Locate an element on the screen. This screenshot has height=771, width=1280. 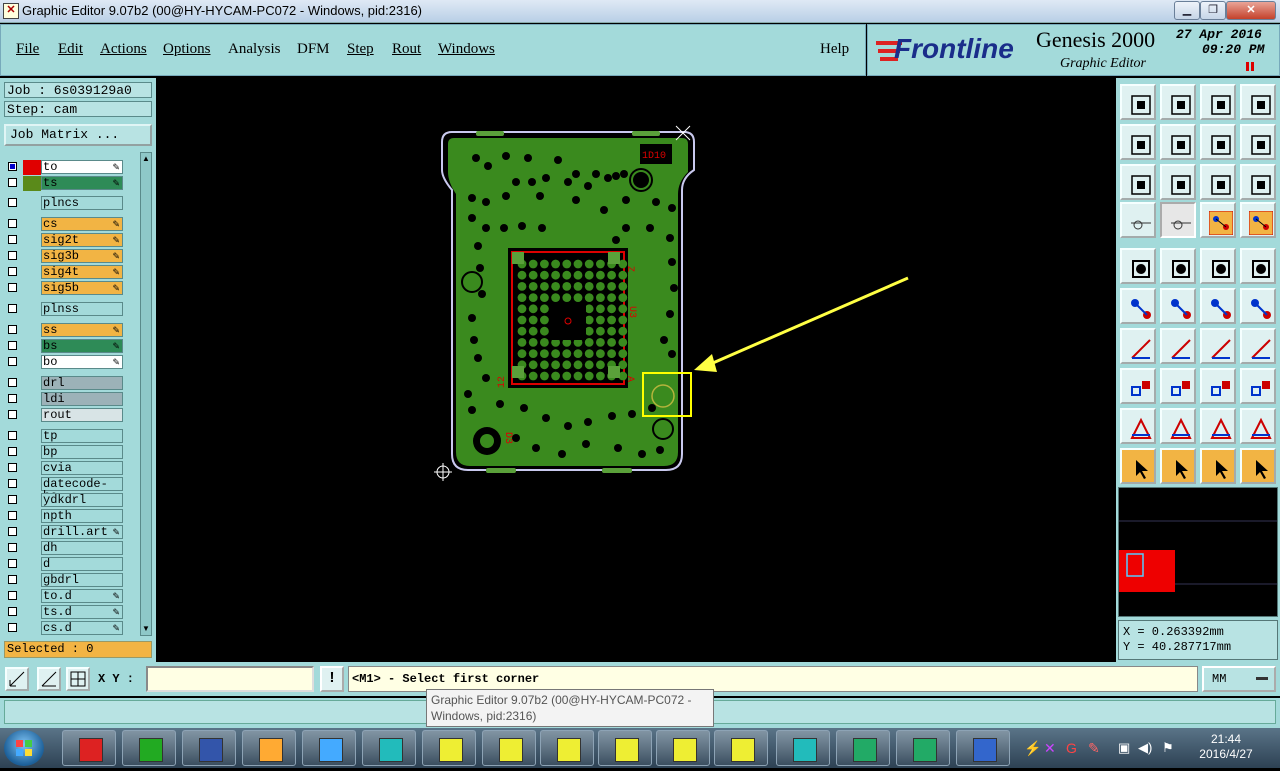
layer-name: plncs is located at coordinates (82, 203).